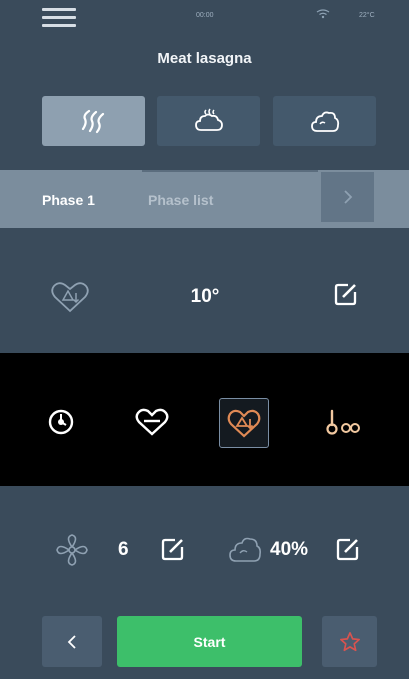  I want to click on star-icon, so click(349, 641).